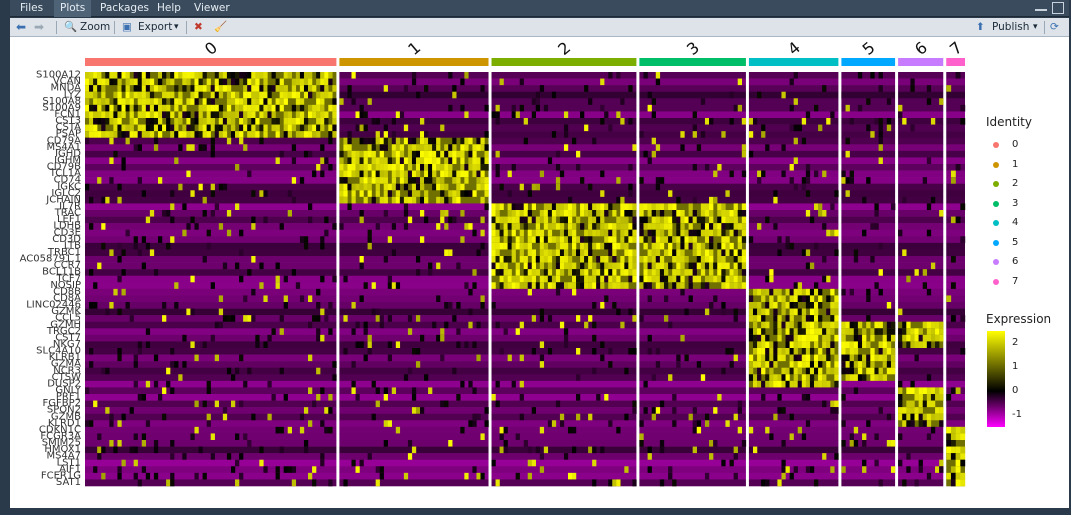 The height and width of the screenshot is (515, 1071). Describe the element at coordinates (869, 48) in the screenshot. I see `cluster-label-5: 5` at that location.